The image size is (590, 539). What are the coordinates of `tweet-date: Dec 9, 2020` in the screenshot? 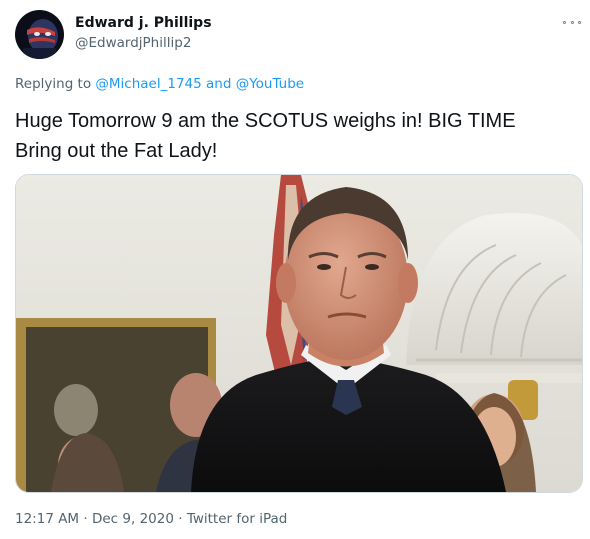 It's located at (133, 519).